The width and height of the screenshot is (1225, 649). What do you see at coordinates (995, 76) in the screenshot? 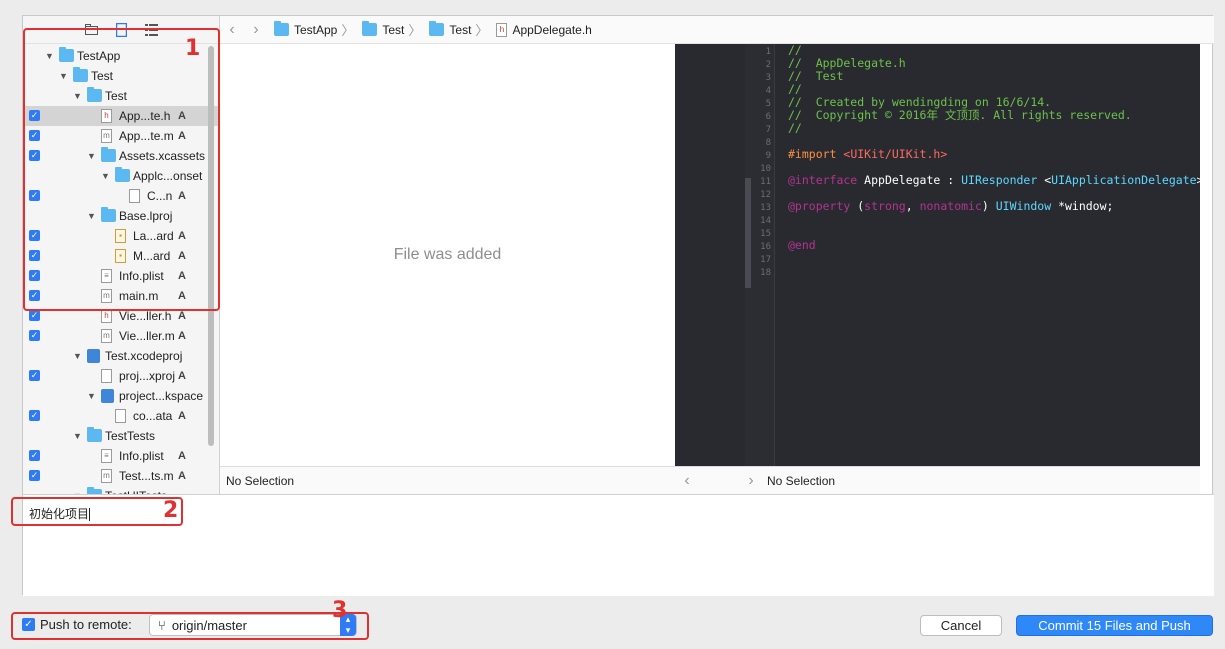
I see `code-line: // Test` at bounding box center [995, 76].